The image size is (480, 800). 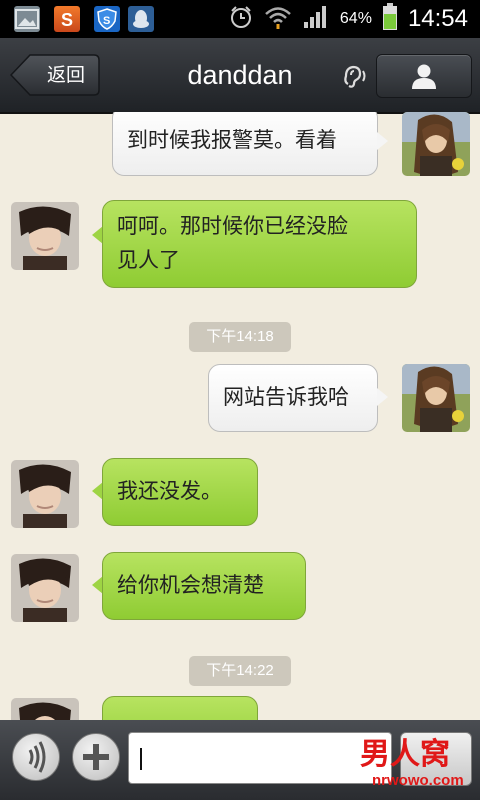 I want to click on message-bubble-received: 呵呵。那时候你已经没脸 见人了, so click(x=259, y=244).